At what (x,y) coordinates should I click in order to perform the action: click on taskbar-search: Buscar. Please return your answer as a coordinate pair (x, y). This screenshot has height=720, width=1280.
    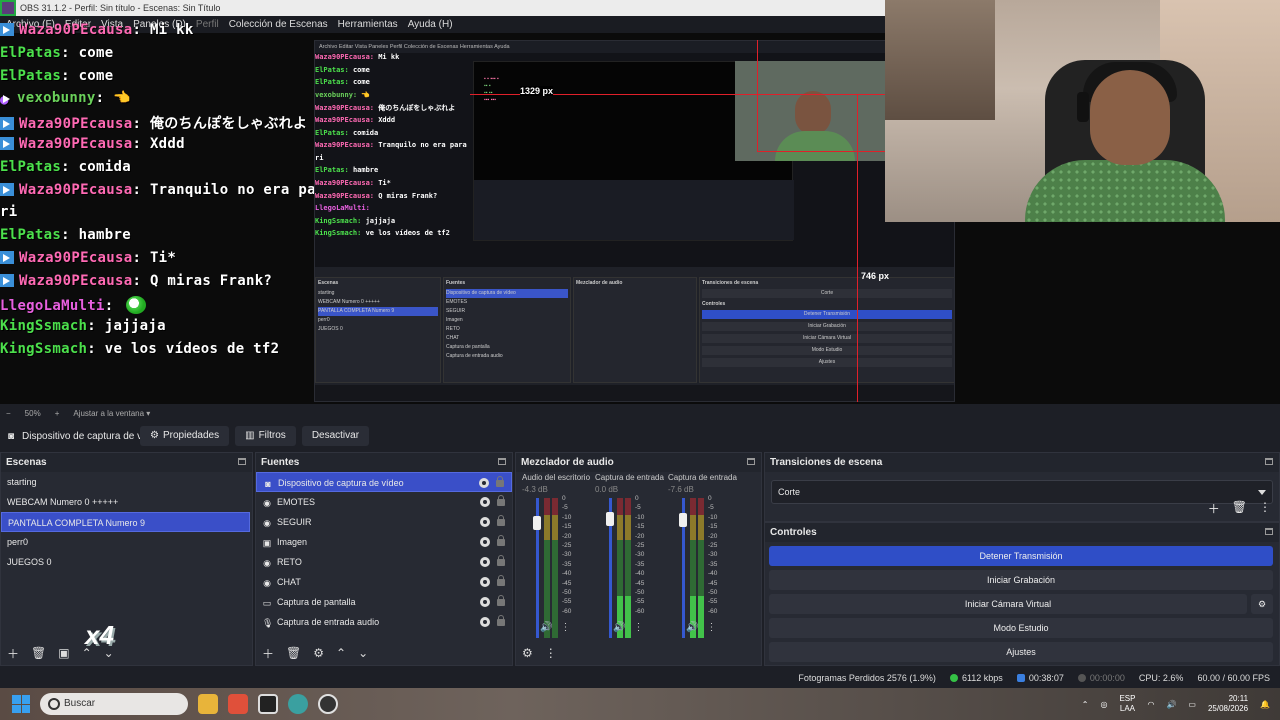
    Looking at the image, I should click on (114, 704).